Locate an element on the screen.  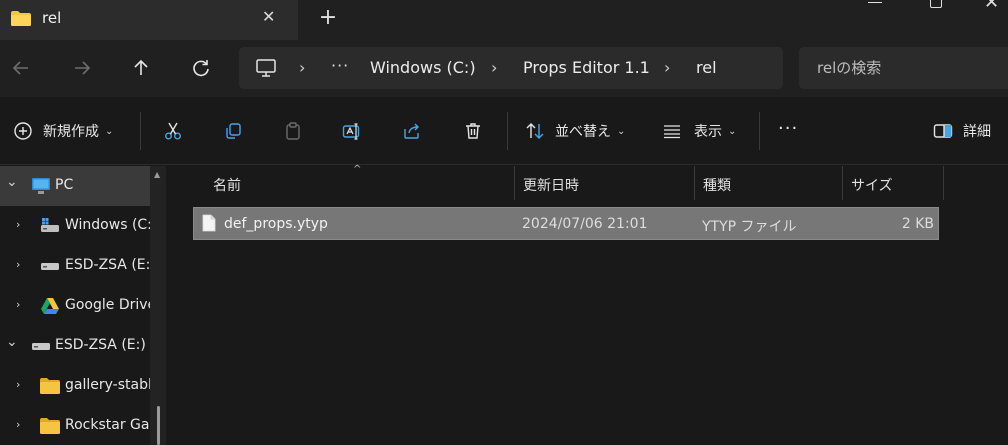
file-name: def_props.ytyp is located at coordinates (276, 224).